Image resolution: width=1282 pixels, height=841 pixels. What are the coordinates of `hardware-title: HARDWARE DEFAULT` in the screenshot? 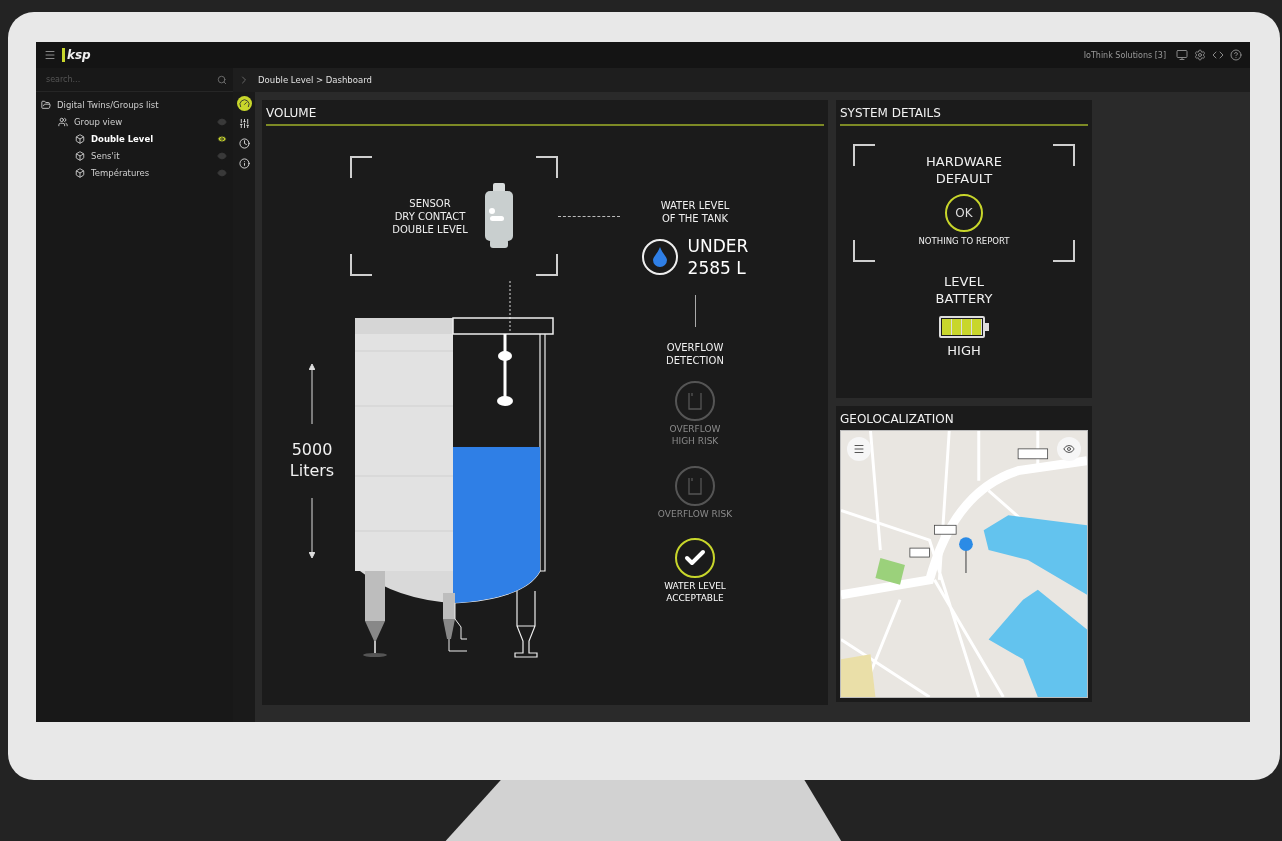 It's located at (964, 171).